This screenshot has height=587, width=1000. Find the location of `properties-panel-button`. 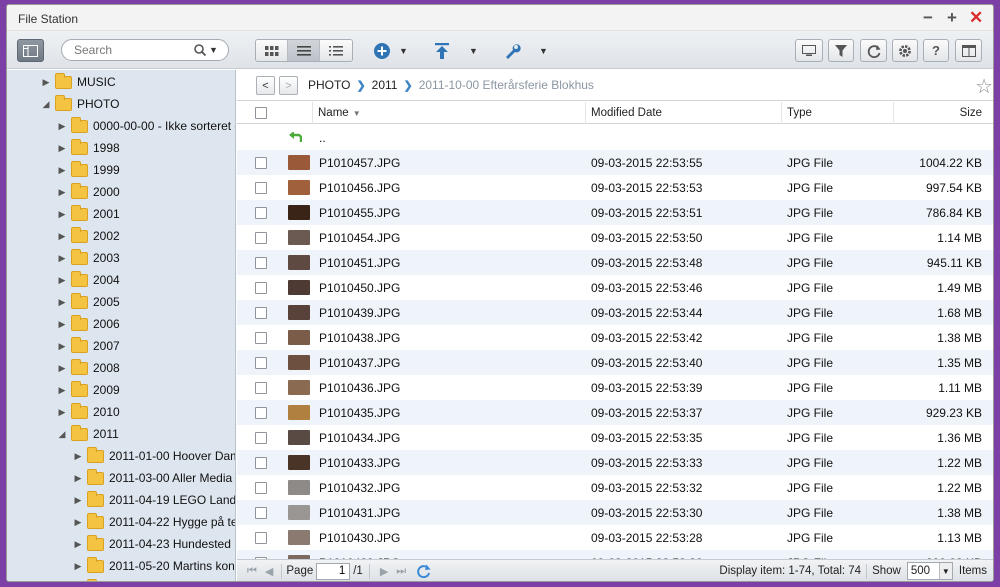

properties-panel-button is located at coordinates (968, 50).